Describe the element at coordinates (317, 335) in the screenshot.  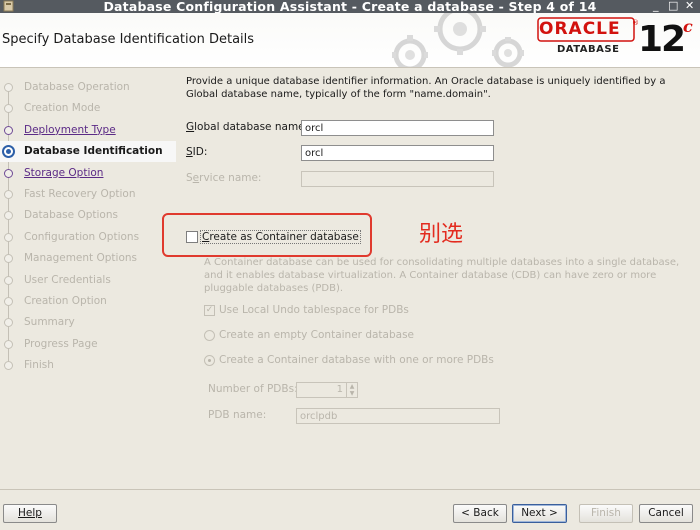
I see `empty-cdb-label: Create an empty Container database` at that location.